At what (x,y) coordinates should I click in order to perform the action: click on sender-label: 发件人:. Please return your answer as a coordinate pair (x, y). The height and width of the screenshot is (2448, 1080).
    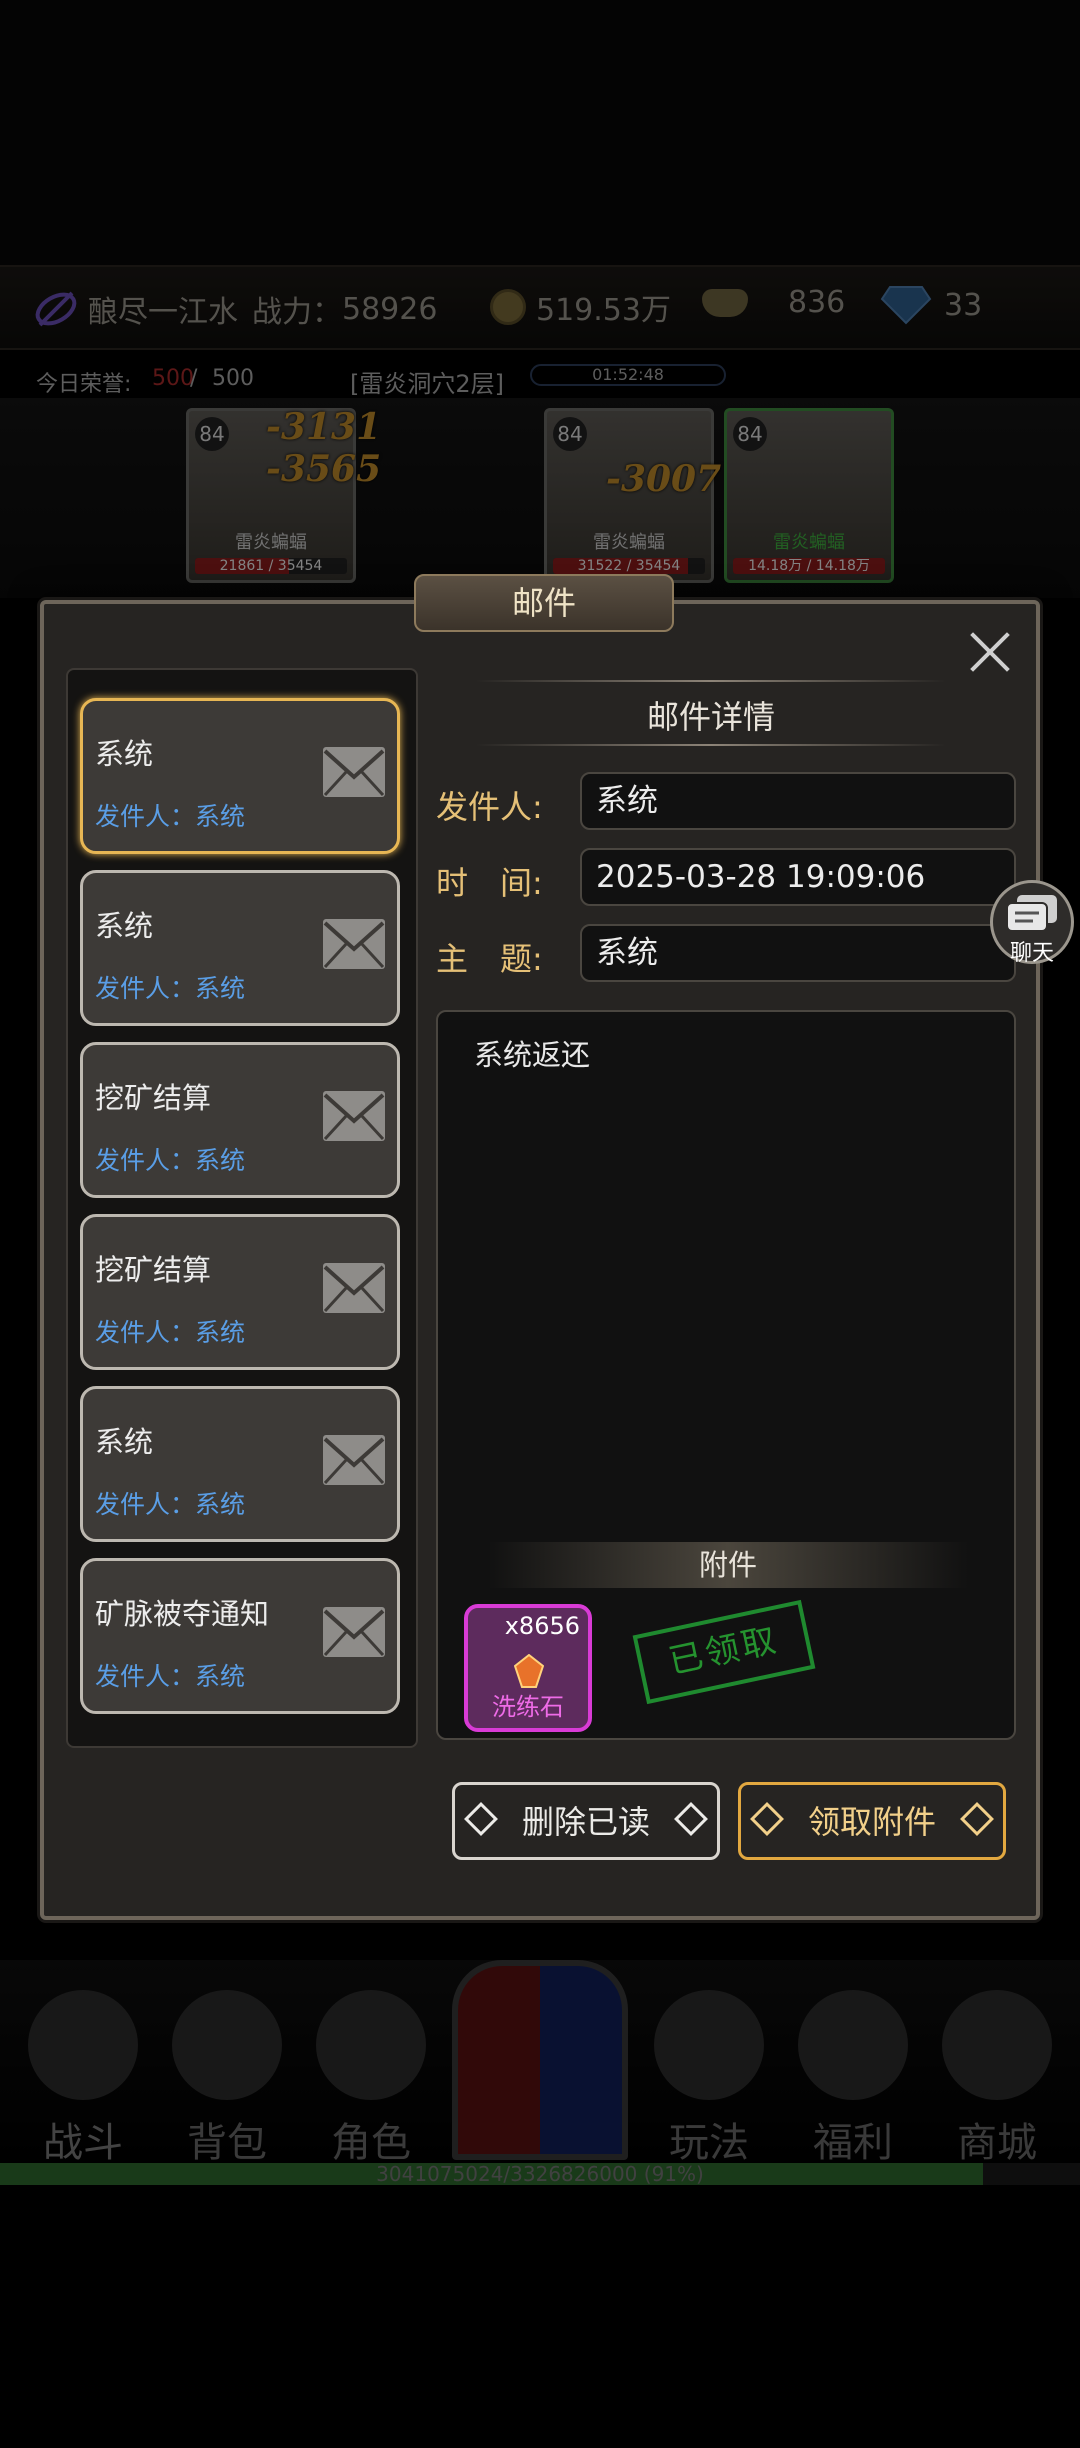
    Looking at the image, I should click on (489, 807).